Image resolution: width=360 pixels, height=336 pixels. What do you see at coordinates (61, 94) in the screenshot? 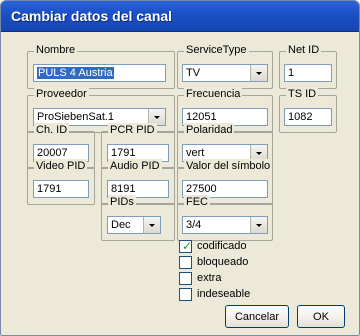
I see `proveedor-label: Proveedor` at bounding box center [61, 94].